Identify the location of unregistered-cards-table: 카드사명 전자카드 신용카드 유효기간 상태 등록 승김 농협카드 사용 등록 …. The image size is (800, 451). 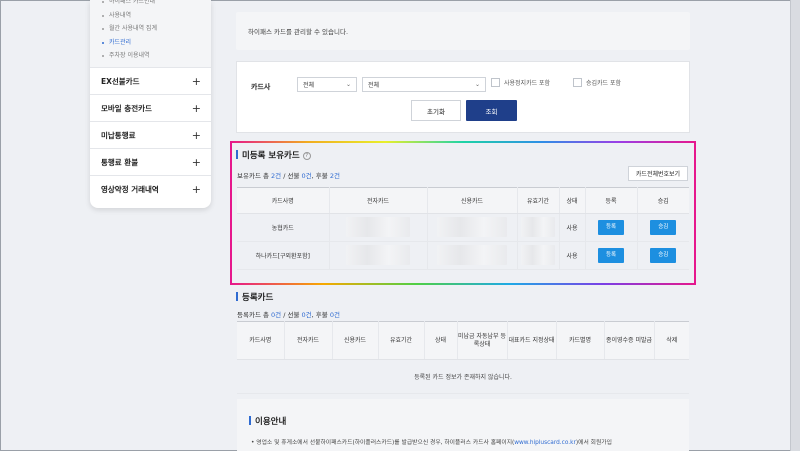
(463, 228).